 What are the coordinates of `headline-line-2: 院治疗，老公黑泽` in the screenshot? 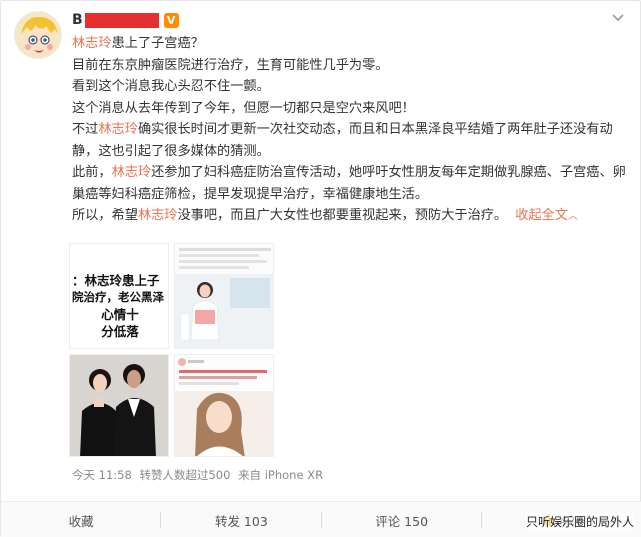 It's located at (118, 297).